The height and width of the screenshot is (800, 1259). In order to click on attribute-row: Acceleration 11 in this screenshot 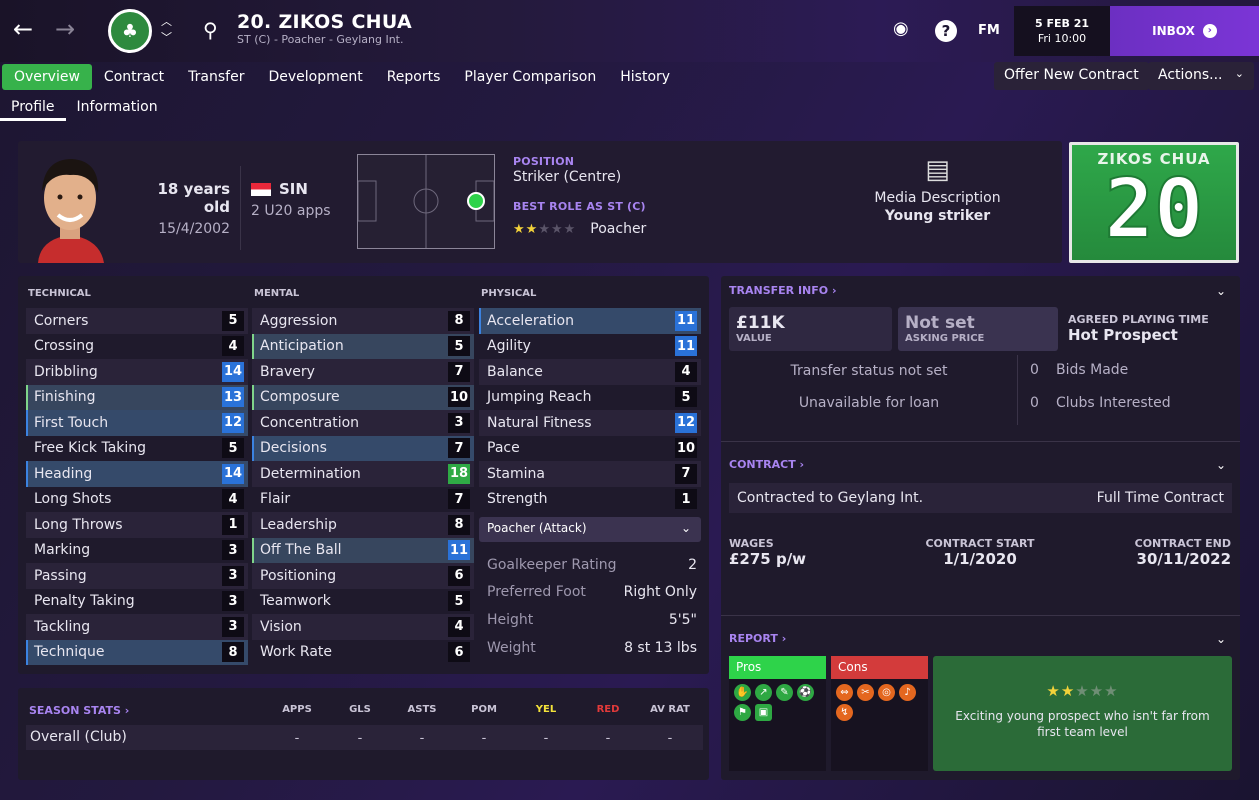, I will do `click(590, 321)`.